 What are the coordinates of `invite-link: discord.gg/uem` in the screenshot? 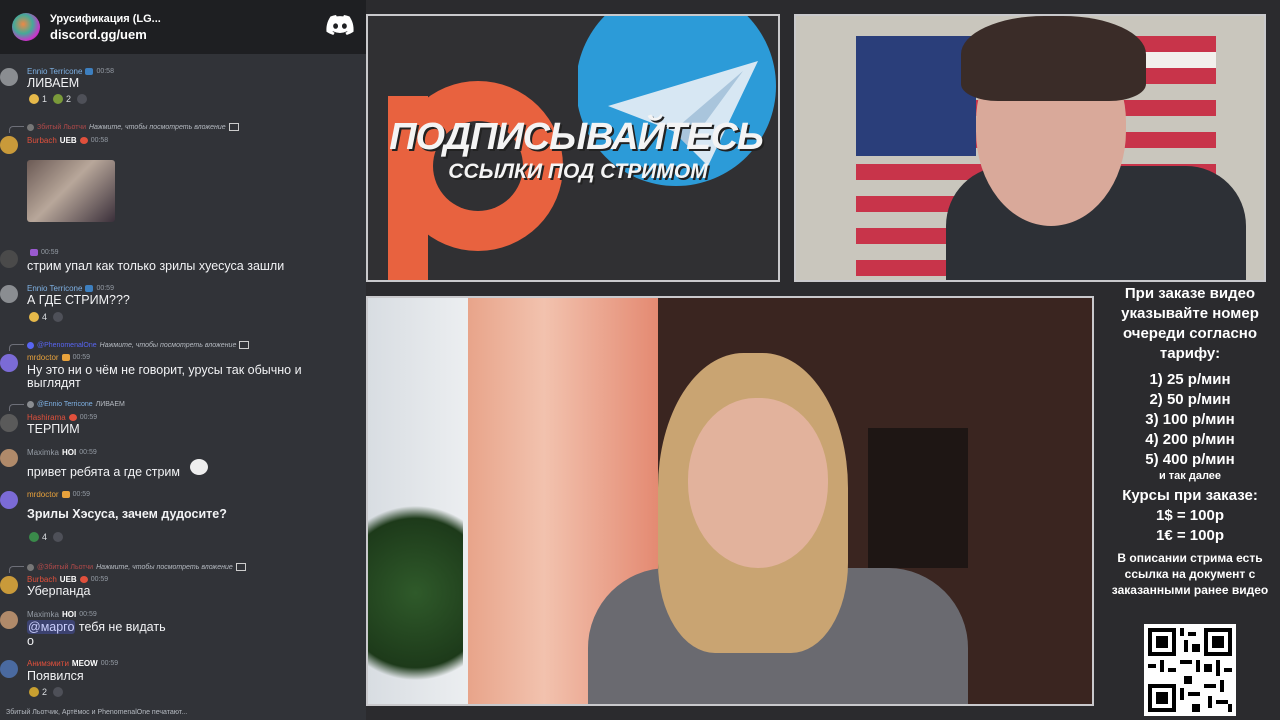 It's located at (105, 34).